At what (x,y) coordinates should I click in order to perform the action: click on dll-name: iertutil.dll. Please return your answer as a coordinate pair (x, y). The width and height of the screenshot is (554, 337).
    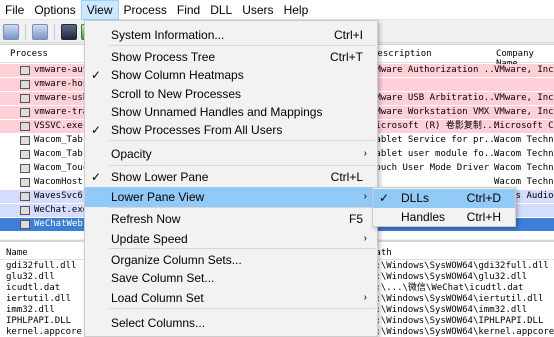
    Looking at the image, I should click on (39, 299).